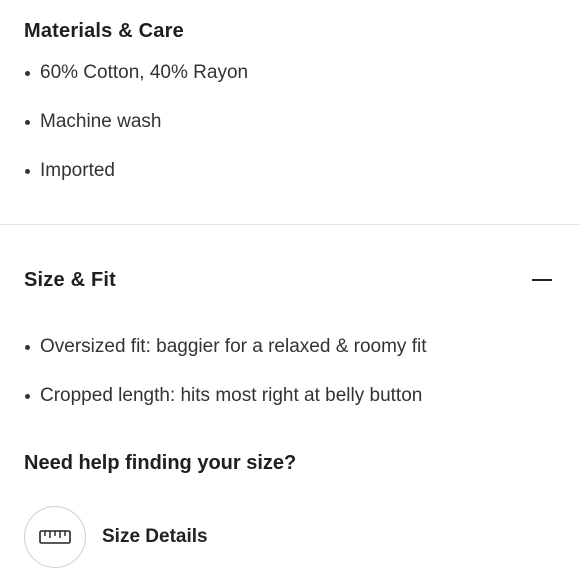  Describe the element at coordinates (77, 170) in the screenshot. I see `materials-item-label: Imported` at that location.